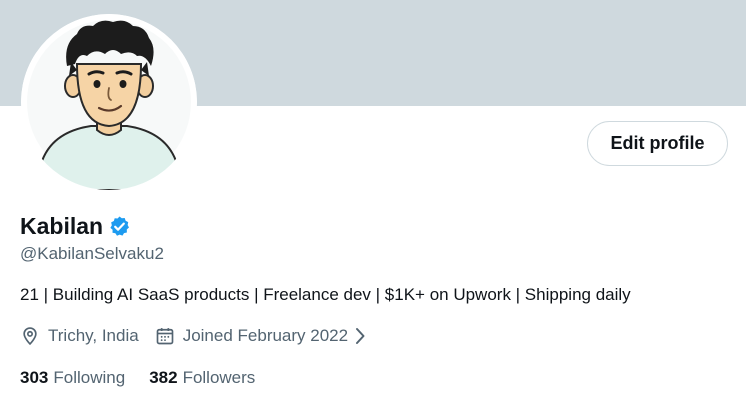 The height and width of the screenshot is (416, 746). Describe the element at coordinates (93, 335) in the screenshot. I see `location-text: Trichy, India` at that location.